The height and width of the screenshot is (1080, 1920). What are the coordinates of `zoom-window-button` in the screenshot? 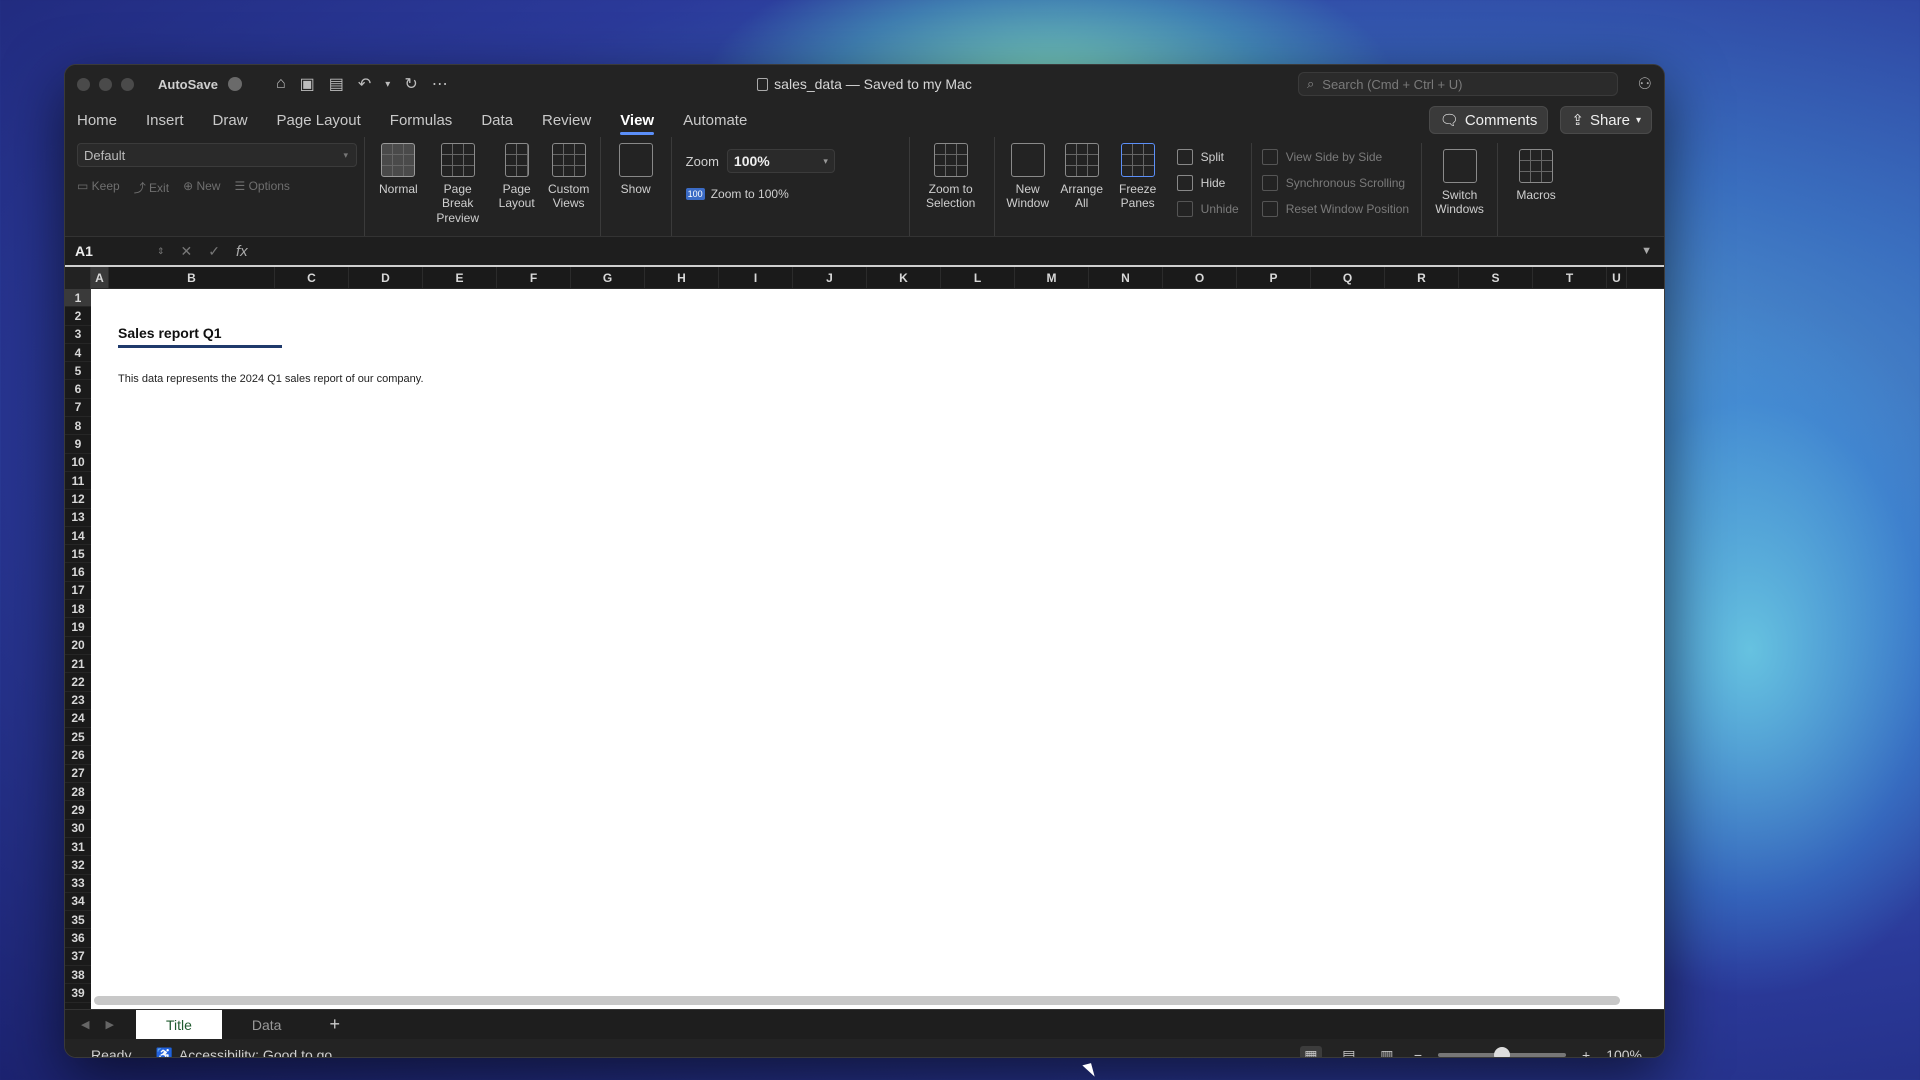 It's located at (127, 84).